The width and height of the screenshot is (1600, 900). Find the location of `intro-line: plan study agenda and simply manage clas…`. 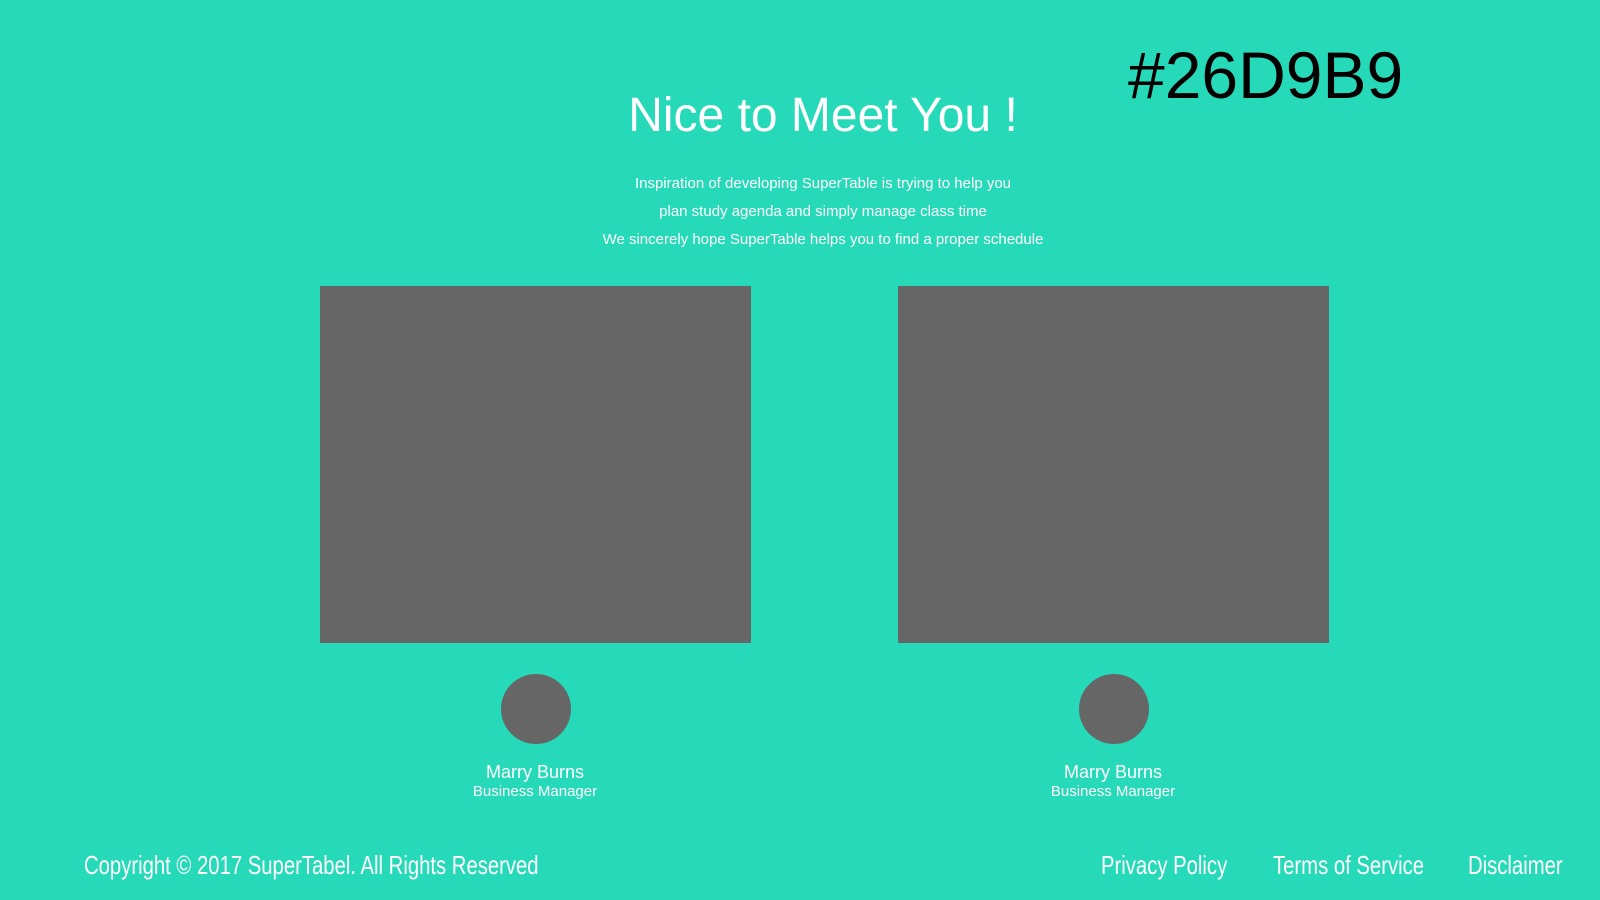

intro-line: plan study agenda and simply manage clas… is located at coordinates (823, 211).